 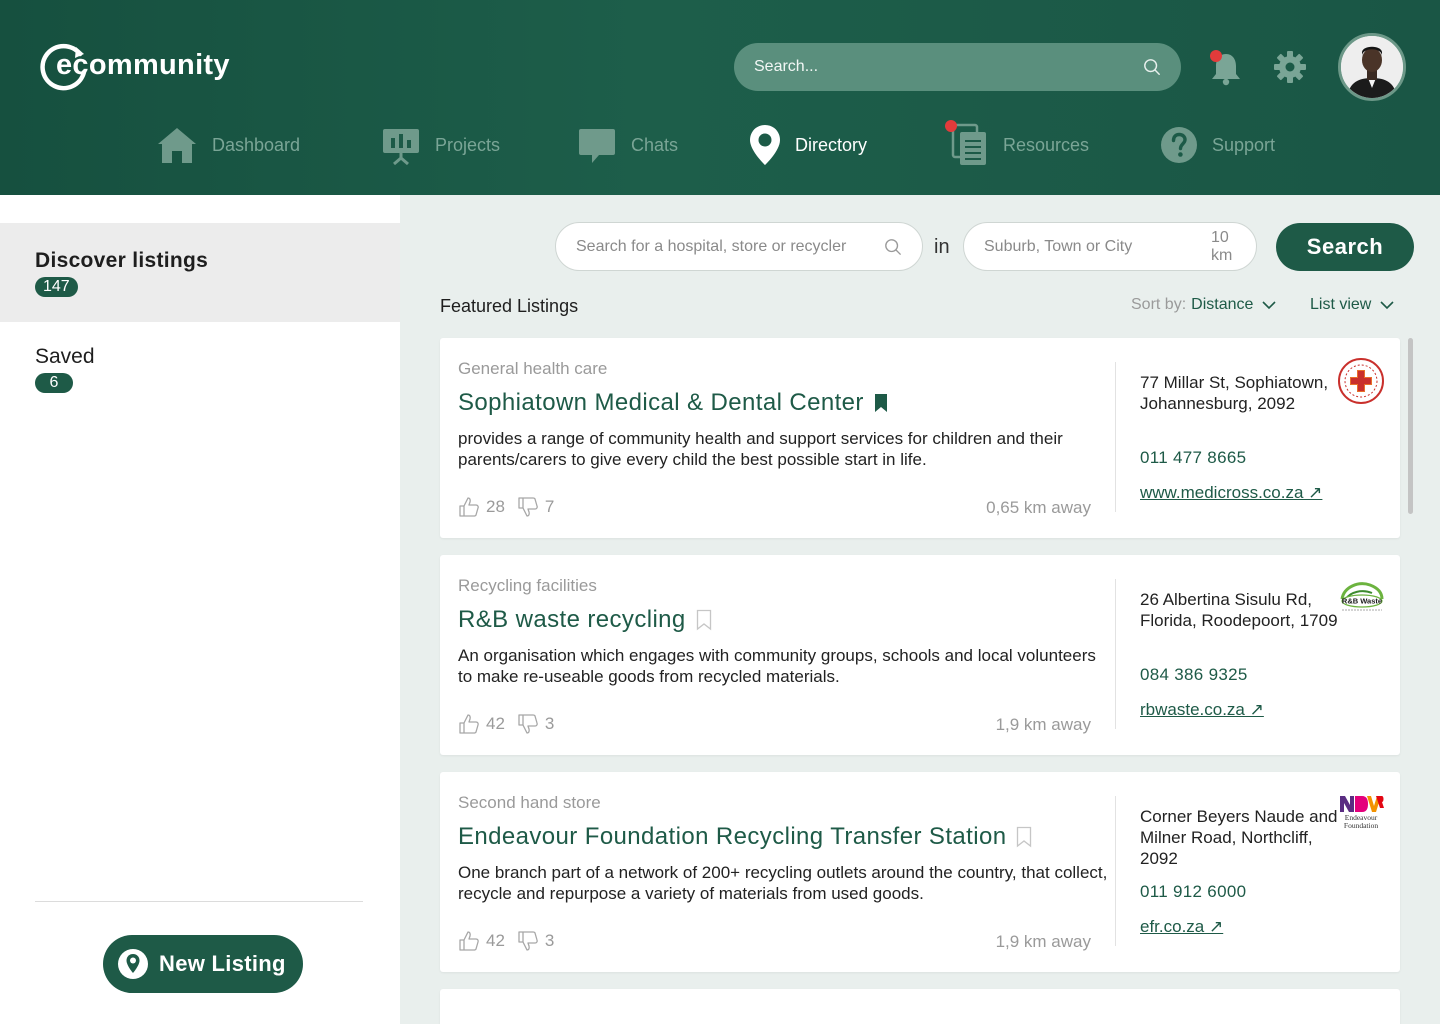 What do you see at coordinates (661, 403) in the screenshot?
I see `listing-name: Sophiatown Medical & Dental Center` at bounding box center [661, 403].